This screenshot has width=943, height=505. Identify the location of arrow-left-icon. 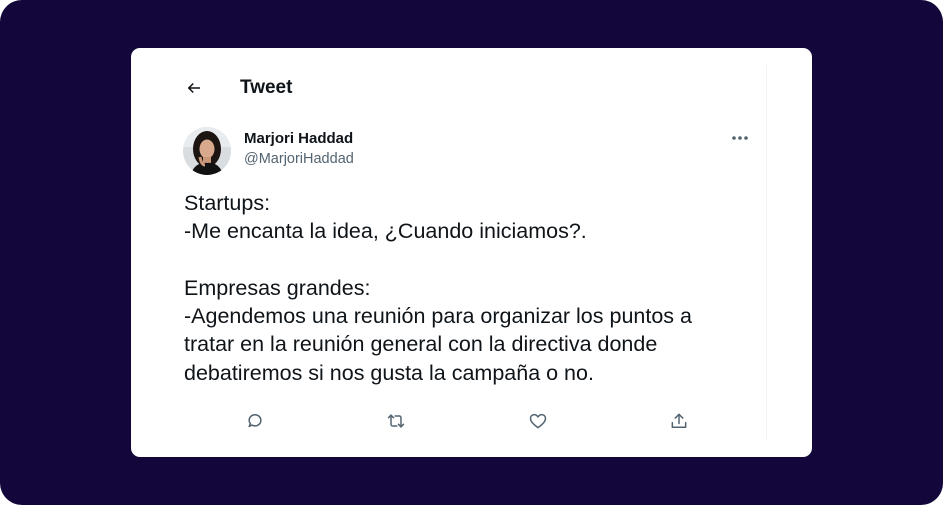
(193, 88).